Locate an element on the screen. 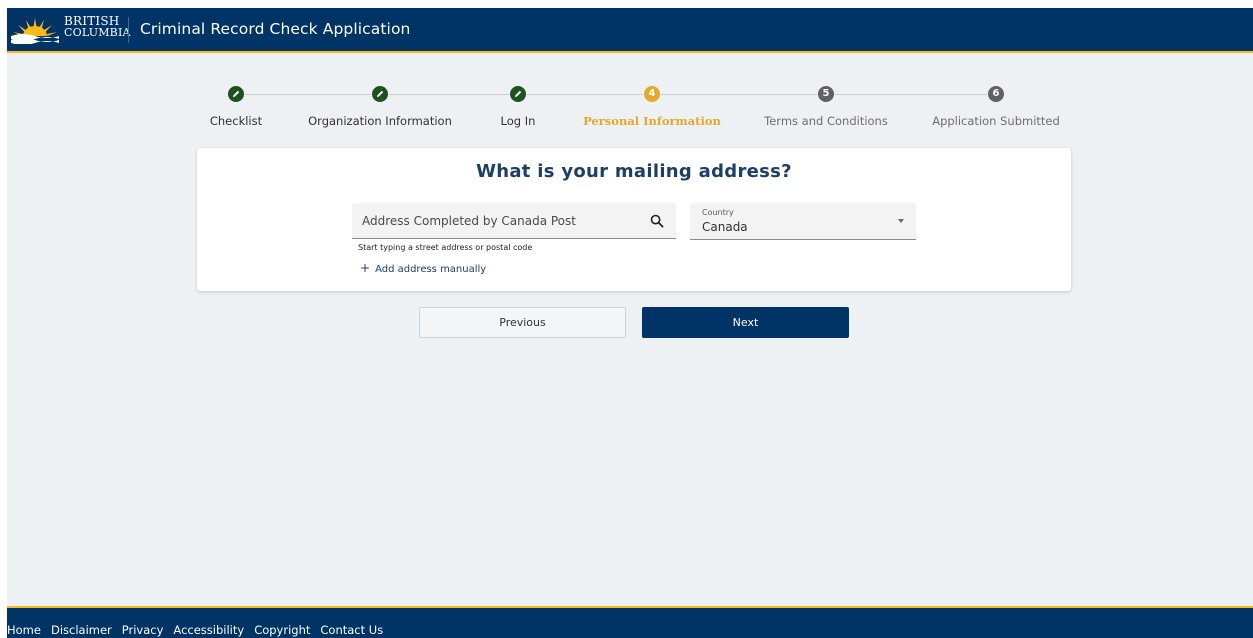  country-value: Canada is located at coordinates (725, 227).